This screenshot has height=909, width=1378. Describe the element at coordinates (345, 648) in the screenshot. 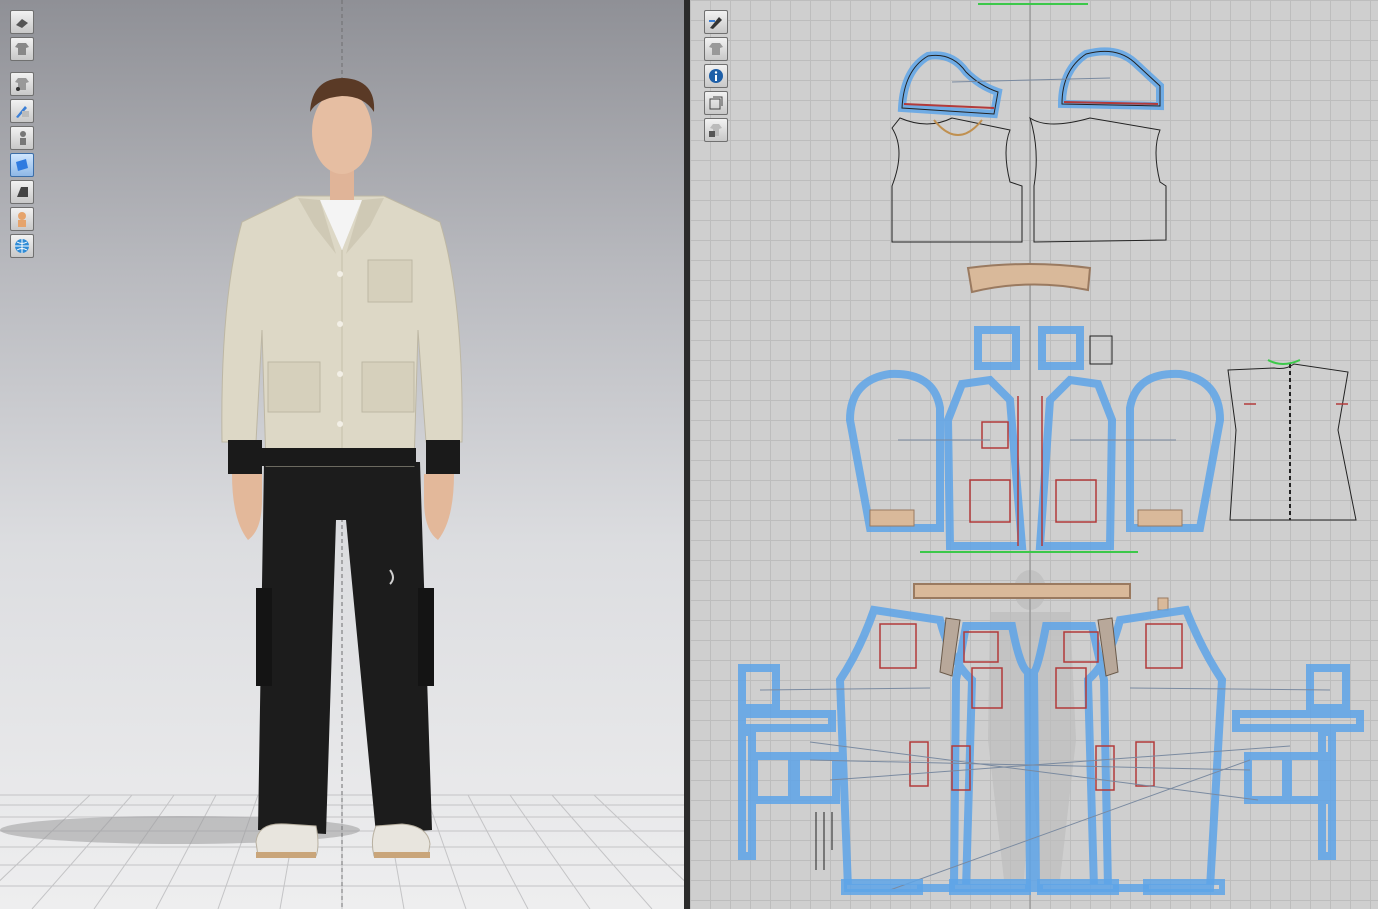

I see `trousers` at that location.